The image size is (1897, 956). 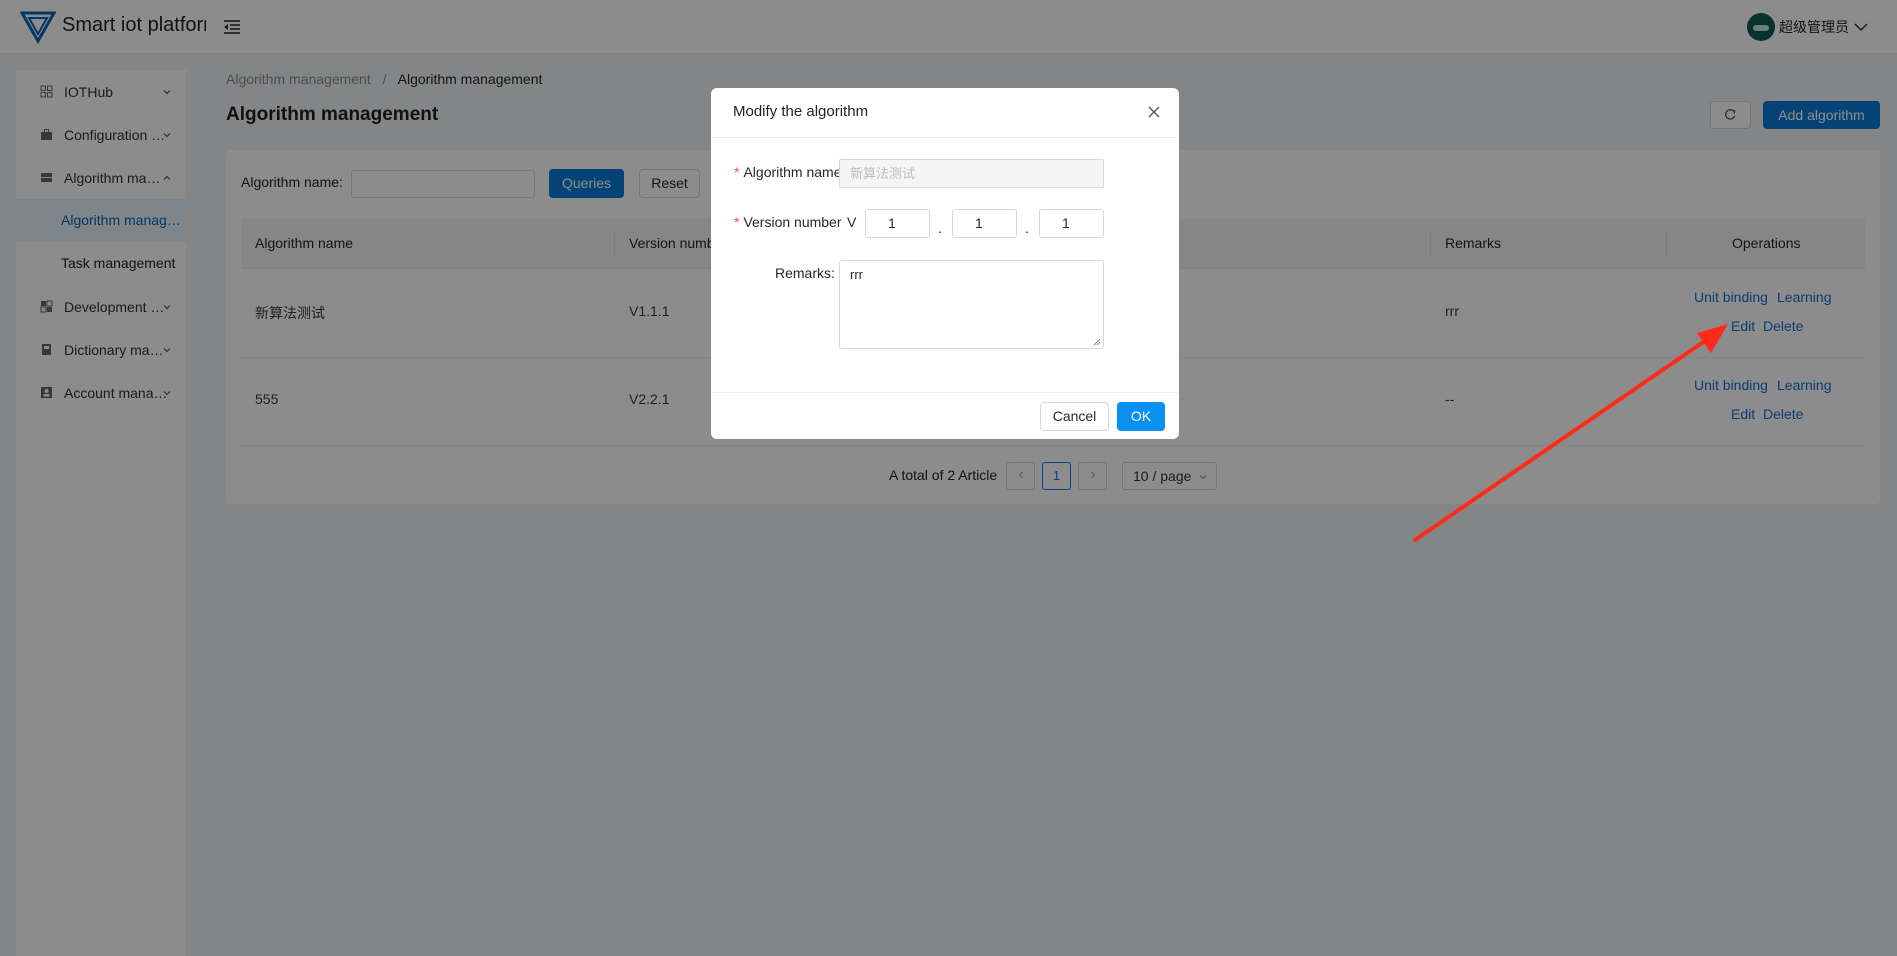 What do you see at coordinates (945, 392) in the screenshot?
I see `modal-footer-divider` at bounding box center [945, 392].